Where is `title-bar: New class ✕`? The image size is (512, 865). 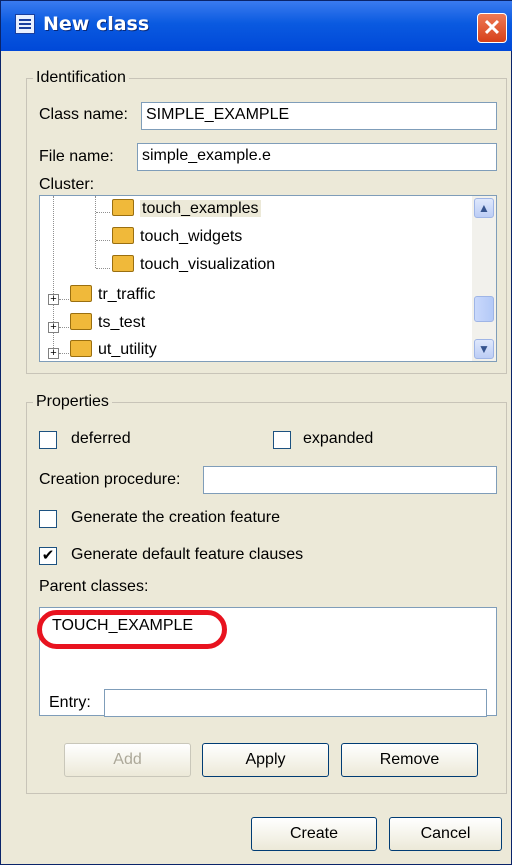 title-bar: New class ✕ is located at coordinates (256, 26).